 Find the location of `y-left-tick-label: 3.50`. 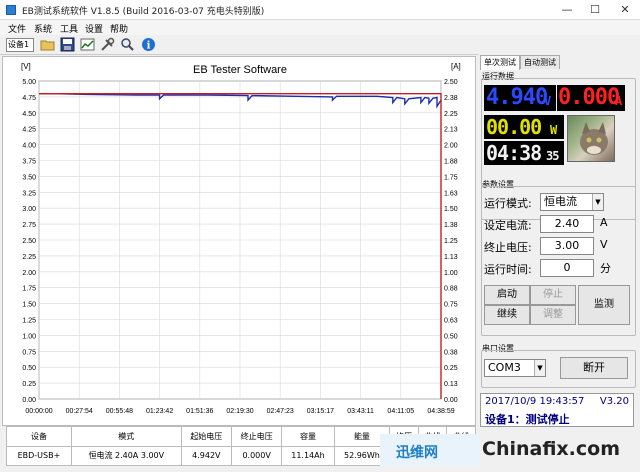

y-left-tick-label: 3.50 is located at coordinates (29, 177).